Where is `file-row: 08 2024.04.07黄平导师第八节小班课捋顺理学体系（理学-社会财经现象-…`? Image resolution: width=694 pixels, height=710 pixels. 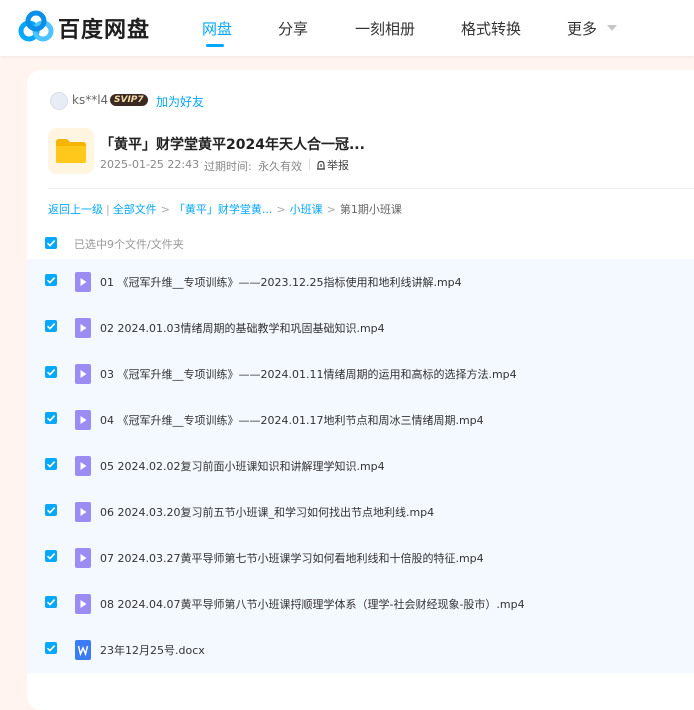
file-row: 08 2024.04.07黄平导师第八节小班课捋顺理学体系（理学-社会财经现象-… is located at coordinates (360, 604).